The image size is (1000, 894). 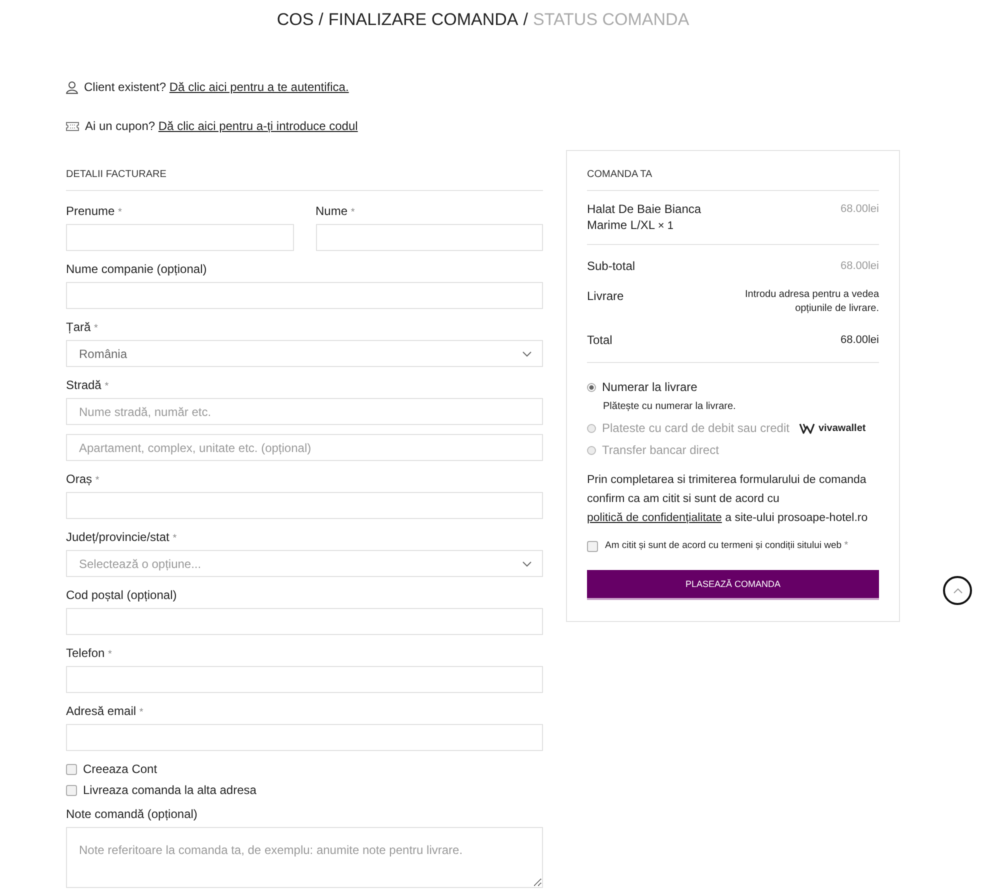 What do you see at coordinates (726, 546) in the screenshot?
I see `checkbox-label: Am citit și sunt de acord cu termeni și condiții sitului web *` at bounding box center [726, 546].